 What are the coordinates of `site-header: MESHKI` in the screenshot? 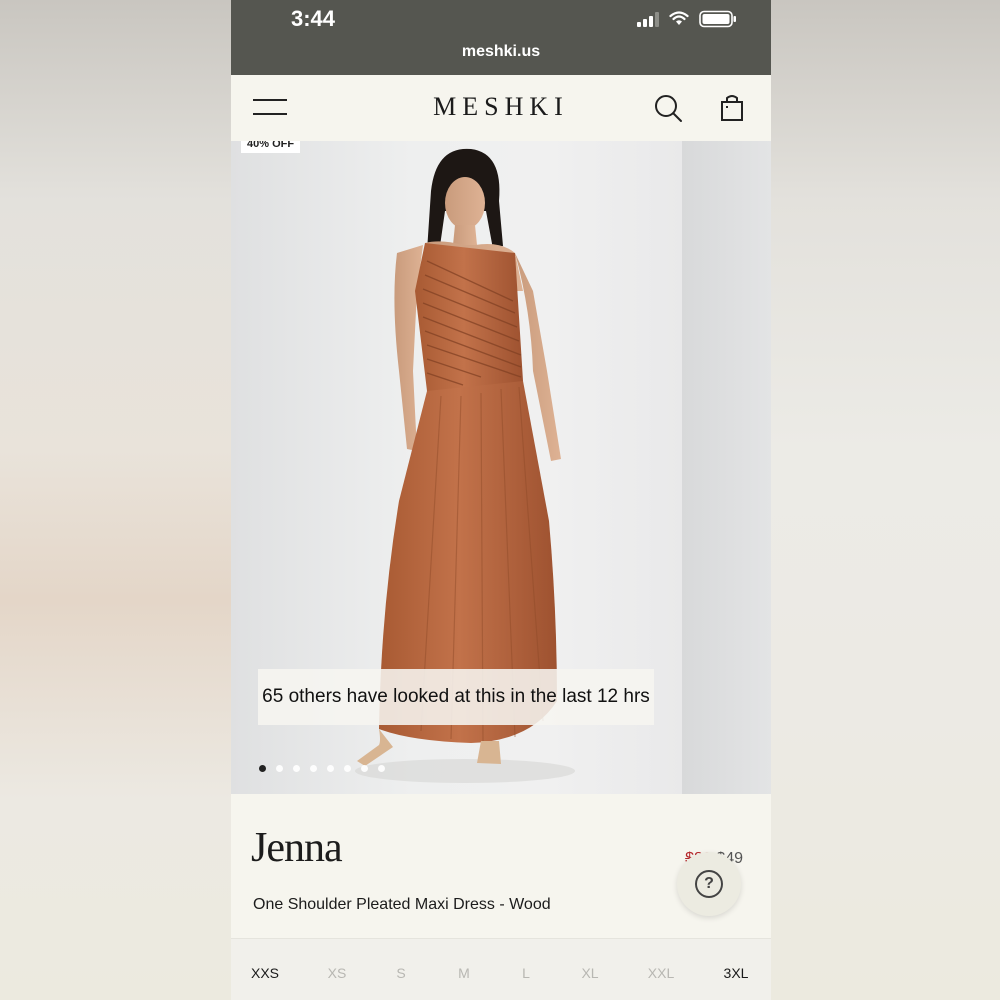 It's located at (501, 108).